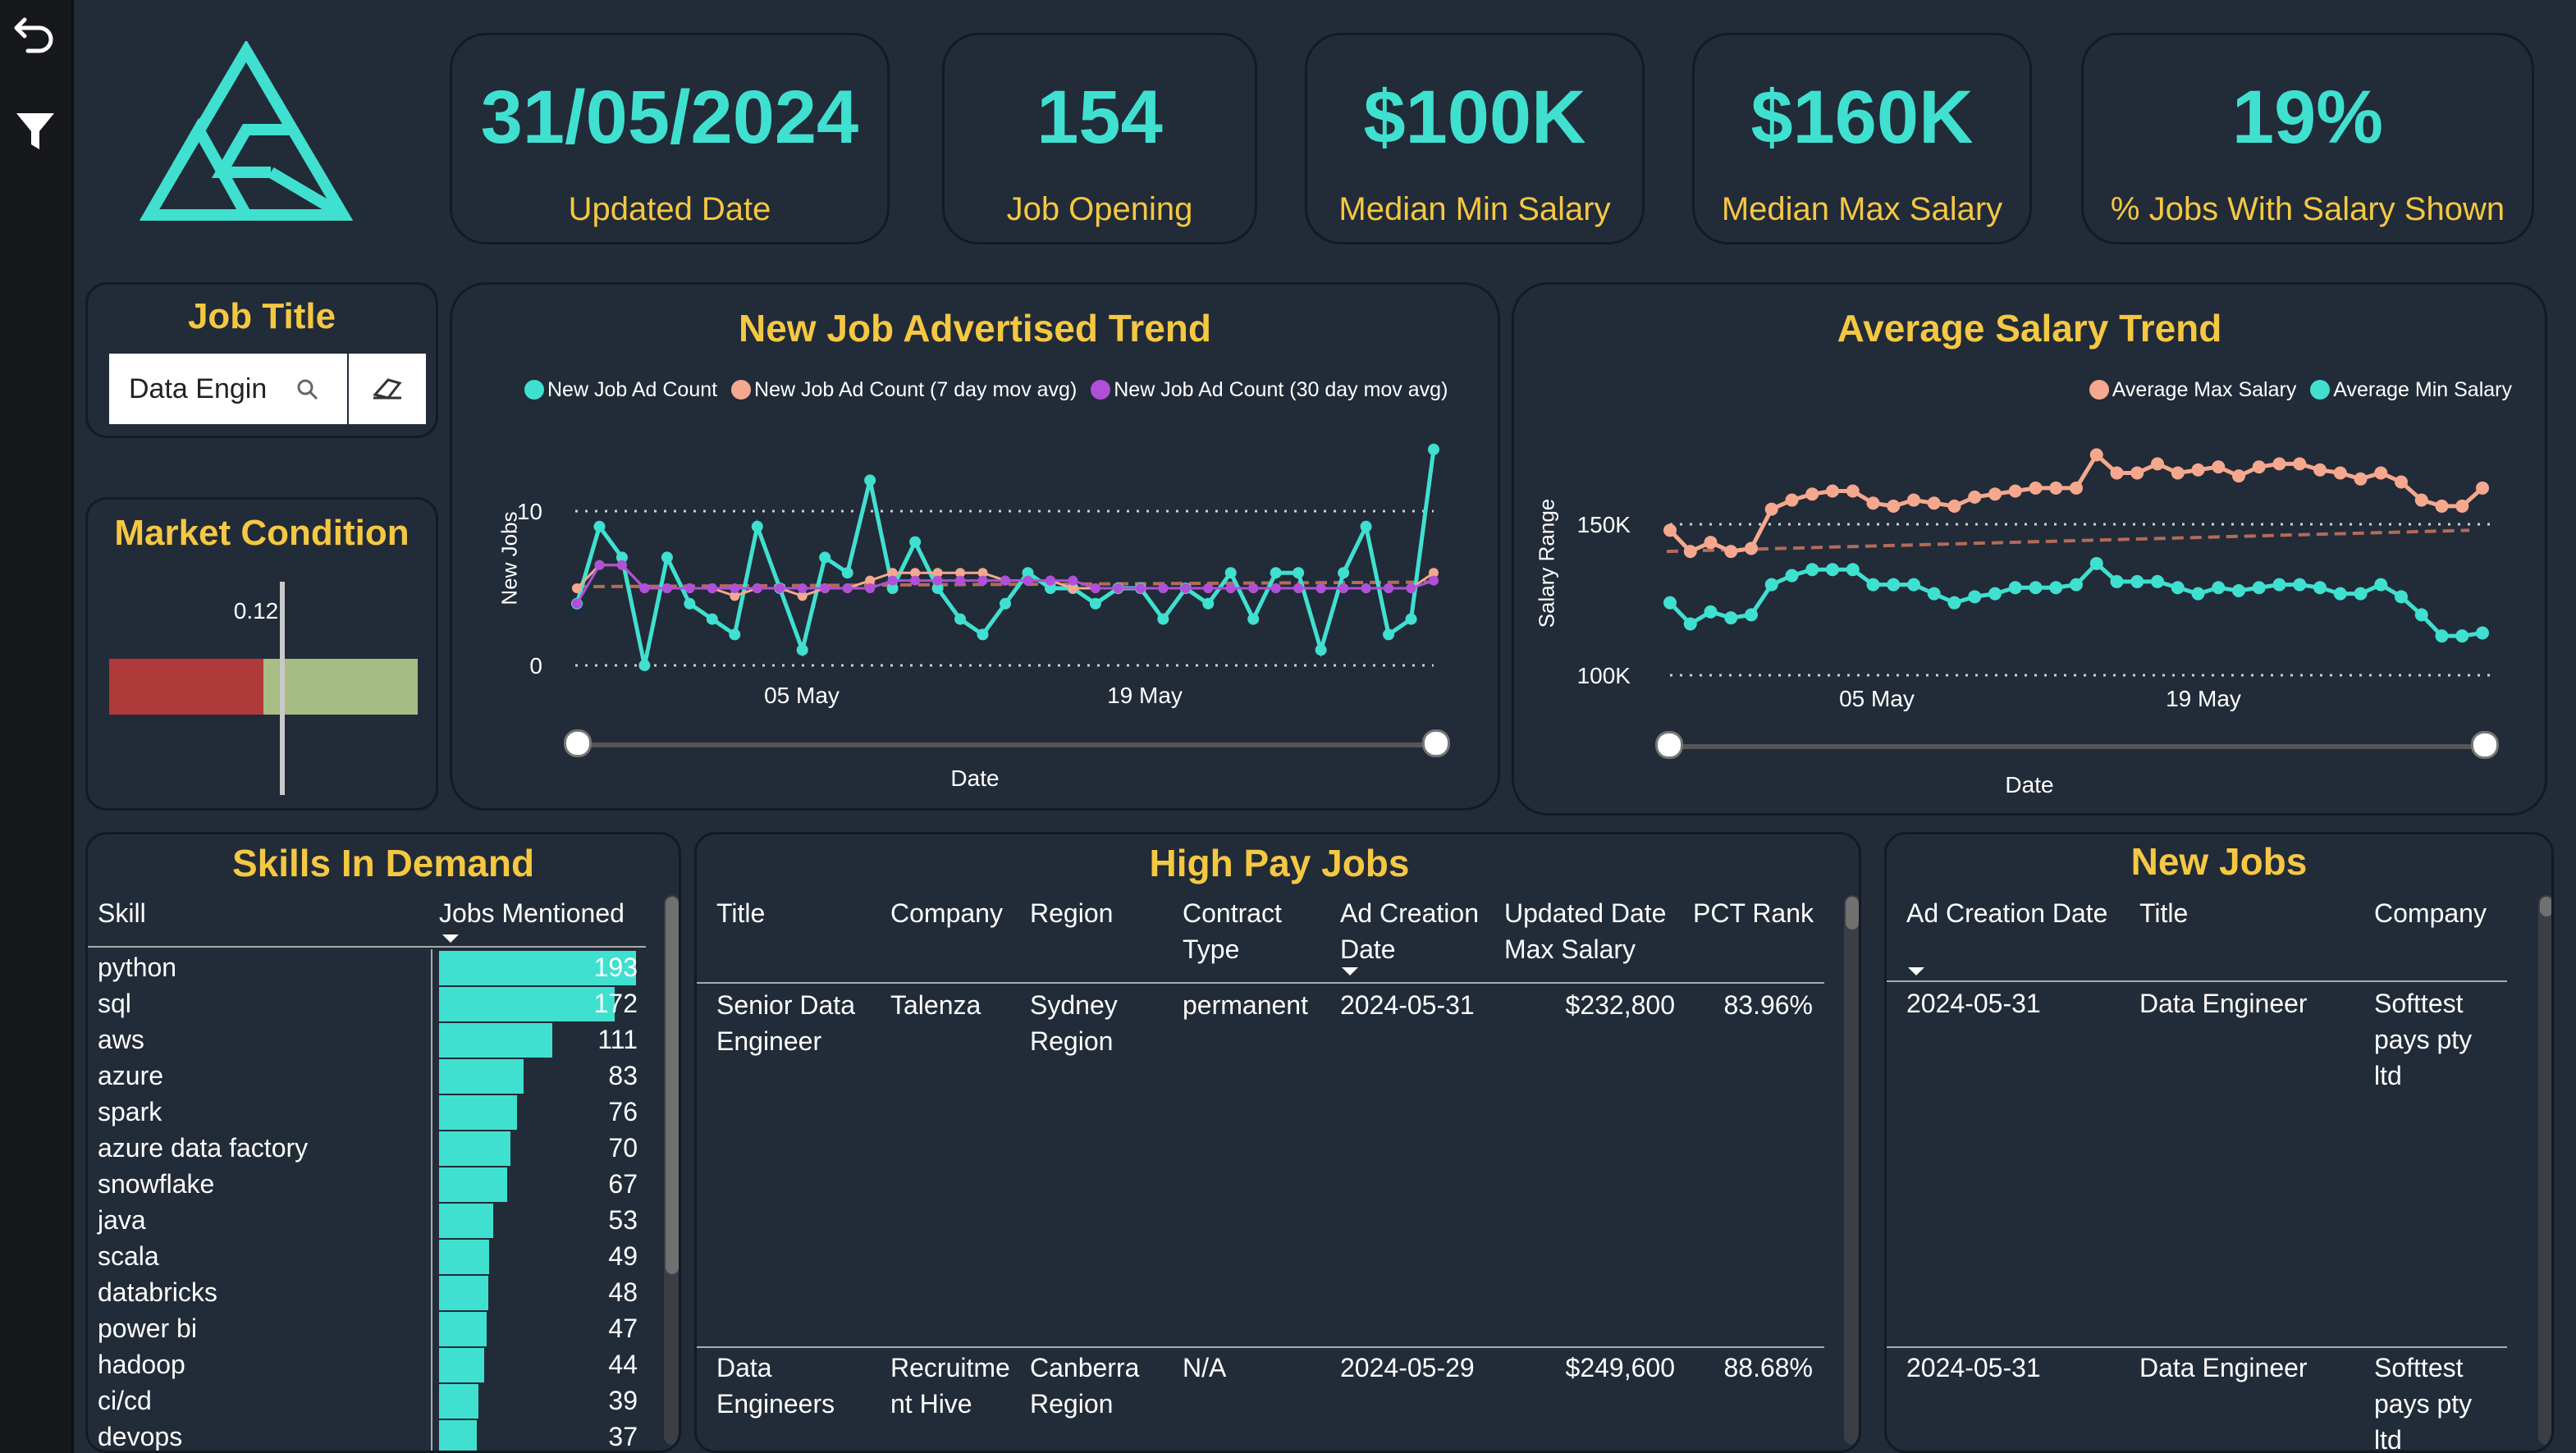 The width and height of the screenshot is (2576, 1453). I want to click on panel-title: New Jobs, so click(2219, 861).